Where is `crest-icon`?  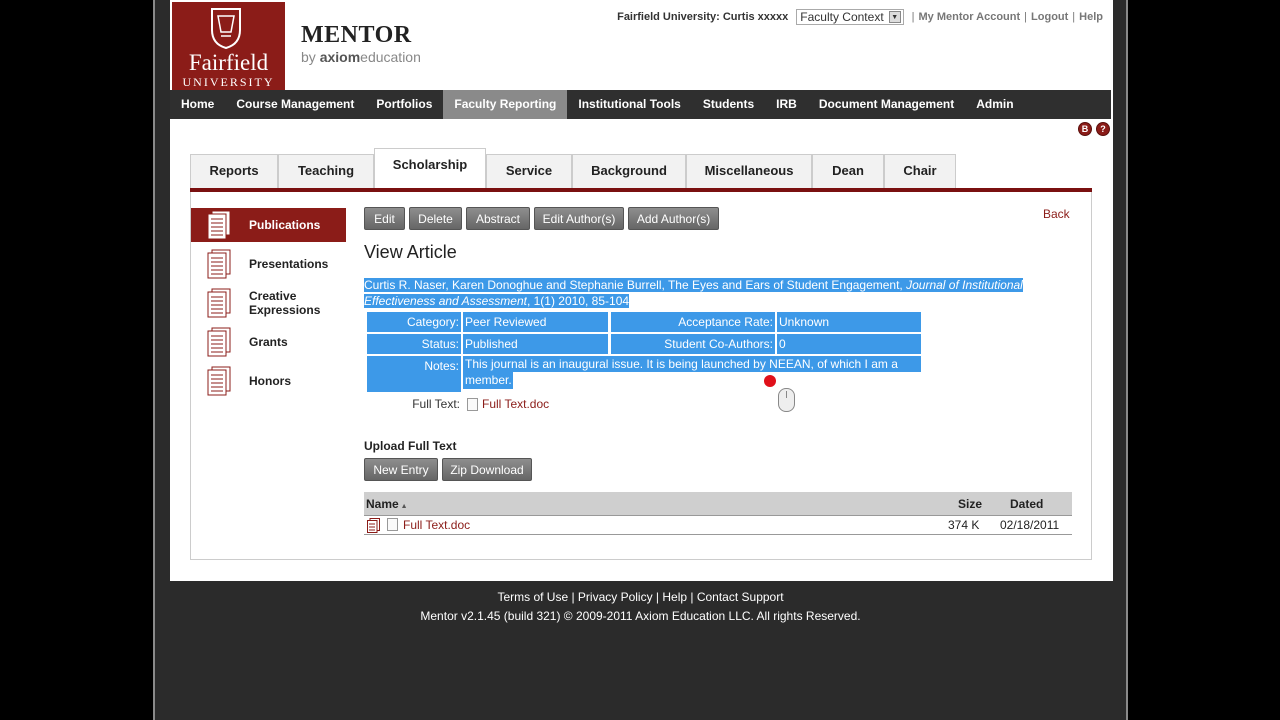 crest-icon is located at coordinates (226, 29).